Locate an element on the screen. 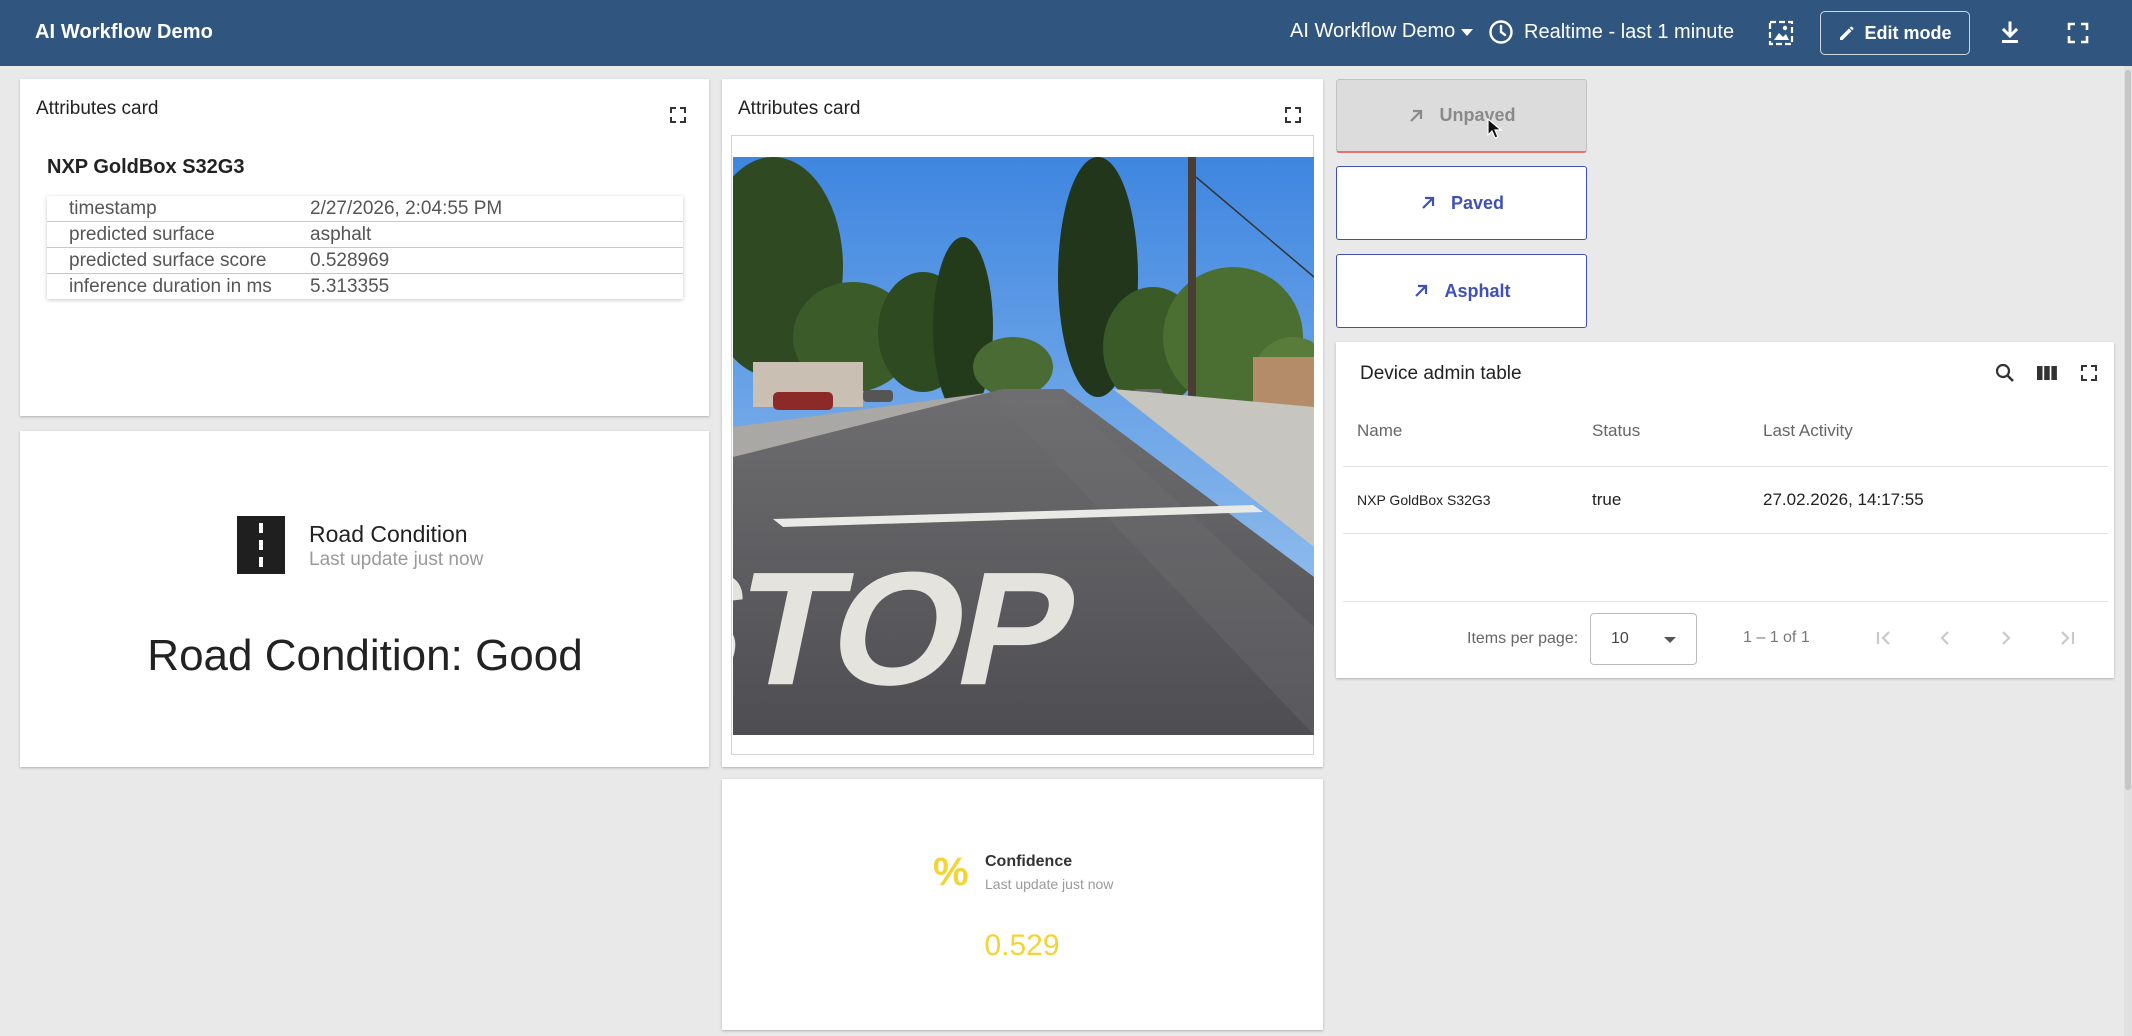  stop-marking: STOP is located at coordinates (911, 628).